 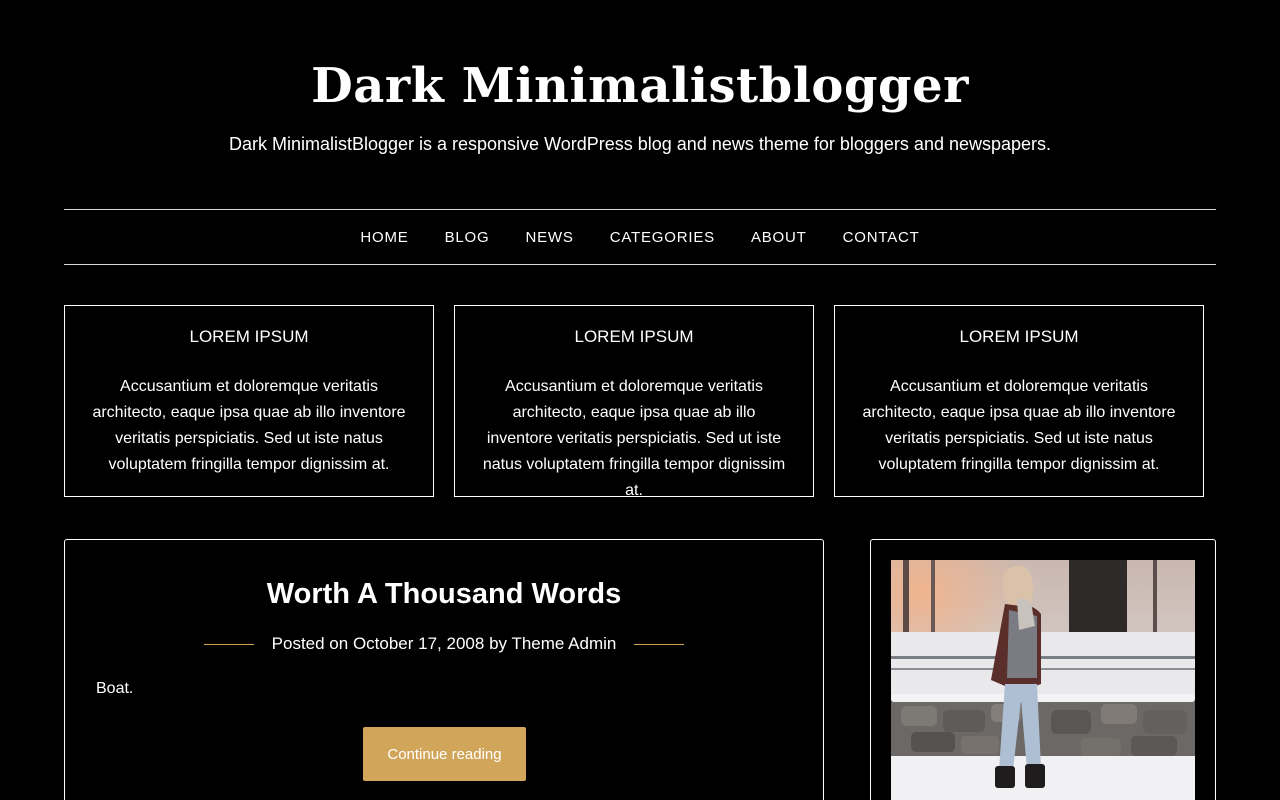 What do you see at coordinates (228, 644) in the screenshot?
I see `meta-divider-left` at bounding box center [228, 644].